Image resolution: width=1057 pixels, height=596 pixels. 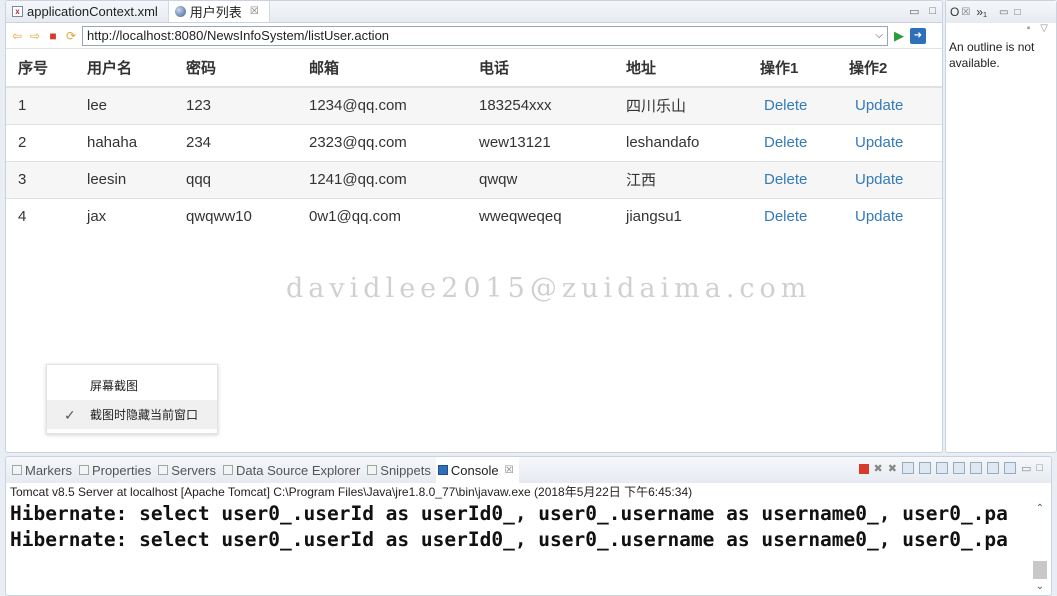 What do you see at coordinates (1040, 509) in the screenshot?
I see `chevron-up-icon: ⌃` at bounding box center [1040, 509].